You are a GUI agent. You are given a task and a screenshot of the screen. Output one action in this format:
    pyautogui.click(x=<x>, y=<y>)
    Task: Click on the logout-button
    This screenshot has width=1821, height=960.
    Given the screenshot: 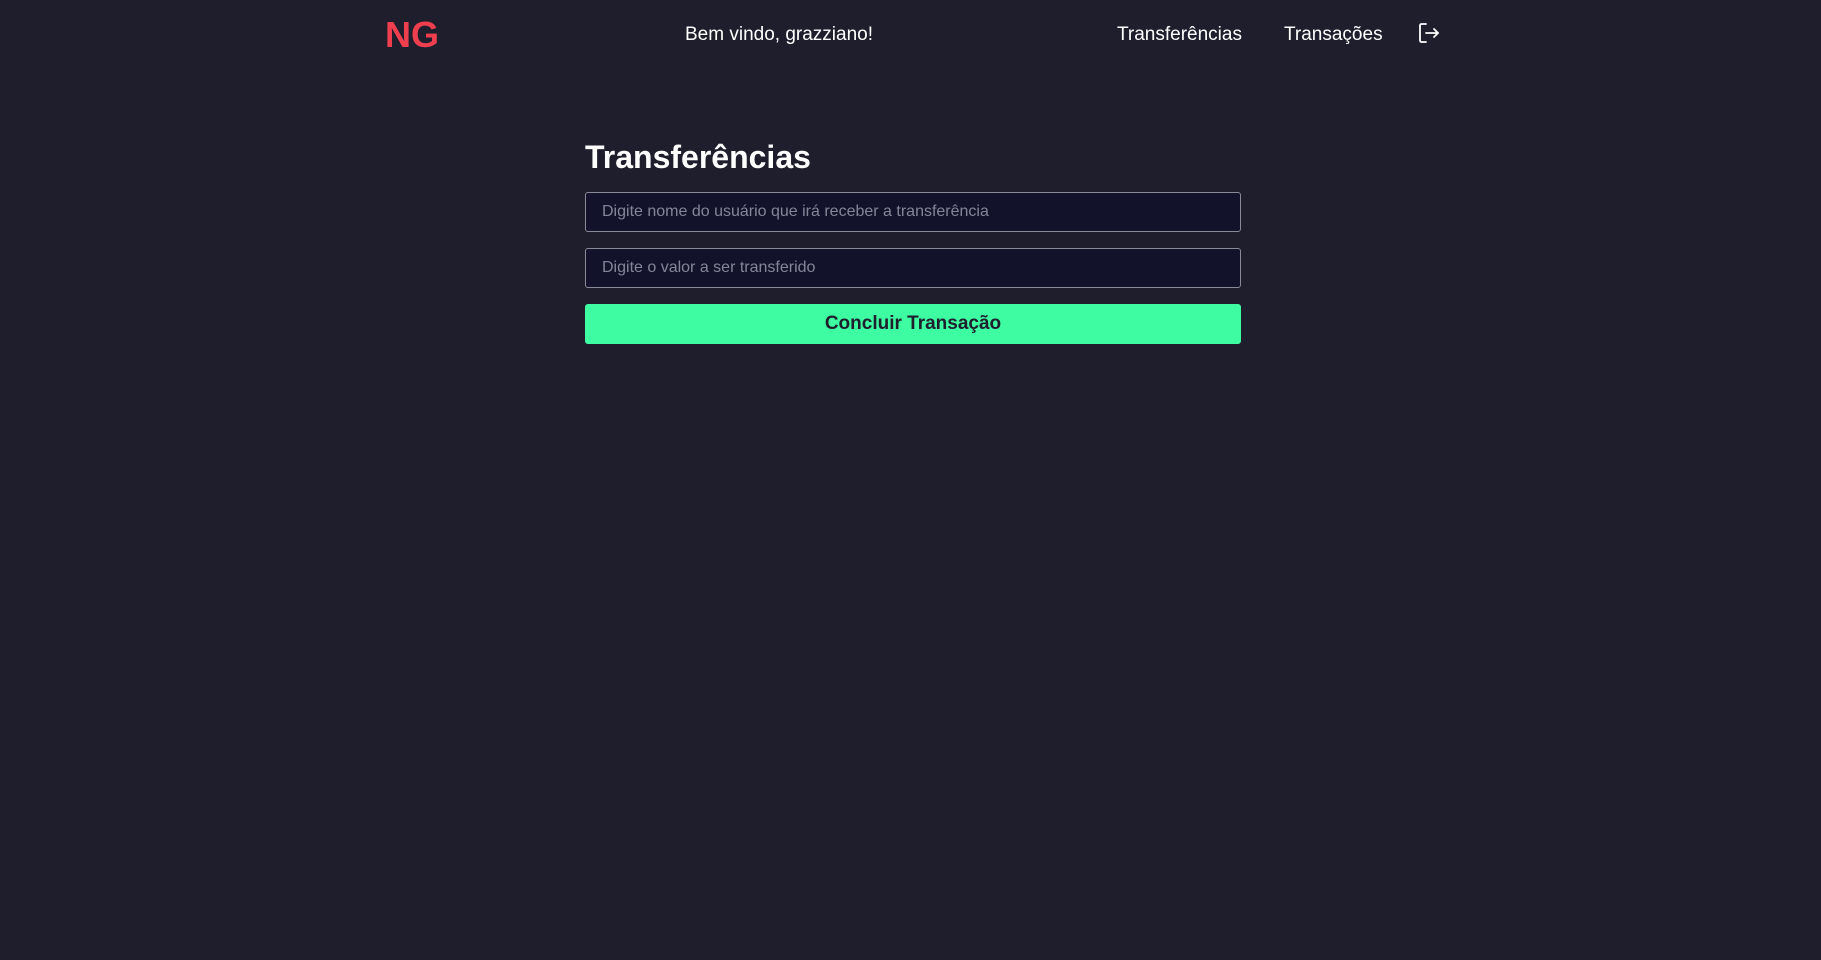 What is the action you would take?
    pyautogui.click(x=1429, y=33)
    